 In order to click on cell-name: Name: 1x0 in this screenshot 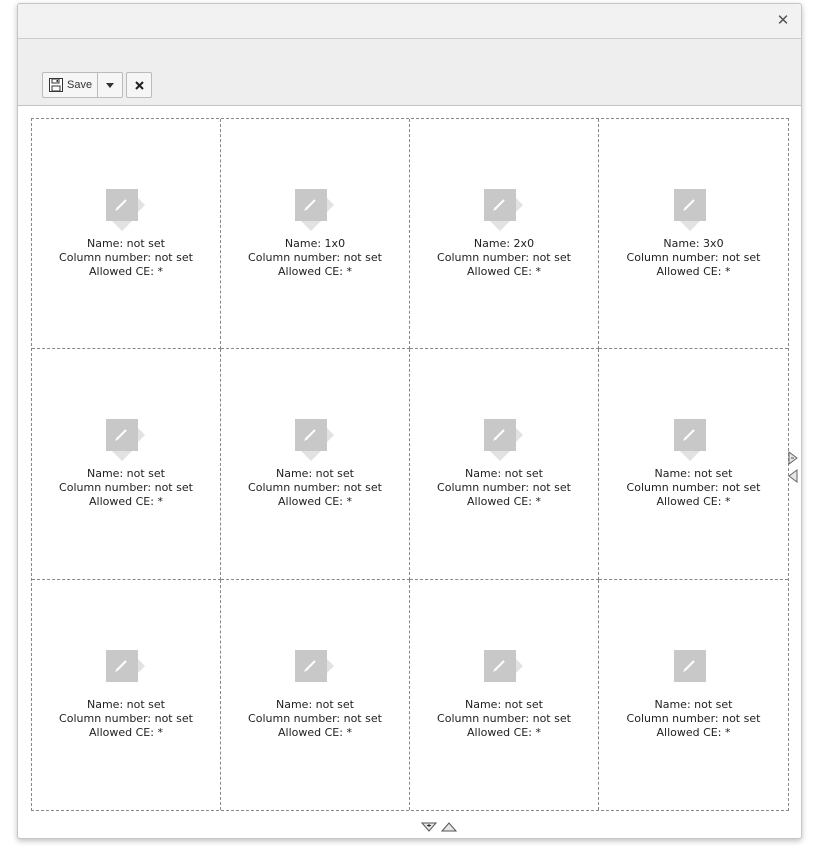, I will do `click(315, 243)`.